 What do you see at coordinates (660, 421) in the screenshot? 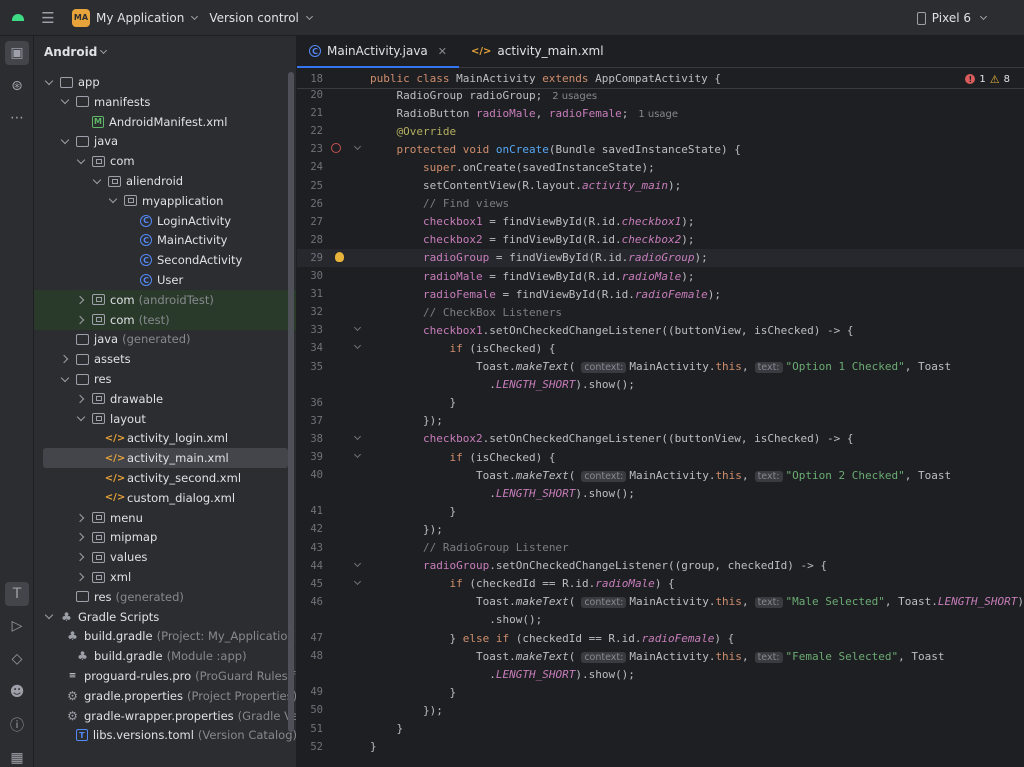
I see `code-line: 37 });` at bounding box center [660, 421].